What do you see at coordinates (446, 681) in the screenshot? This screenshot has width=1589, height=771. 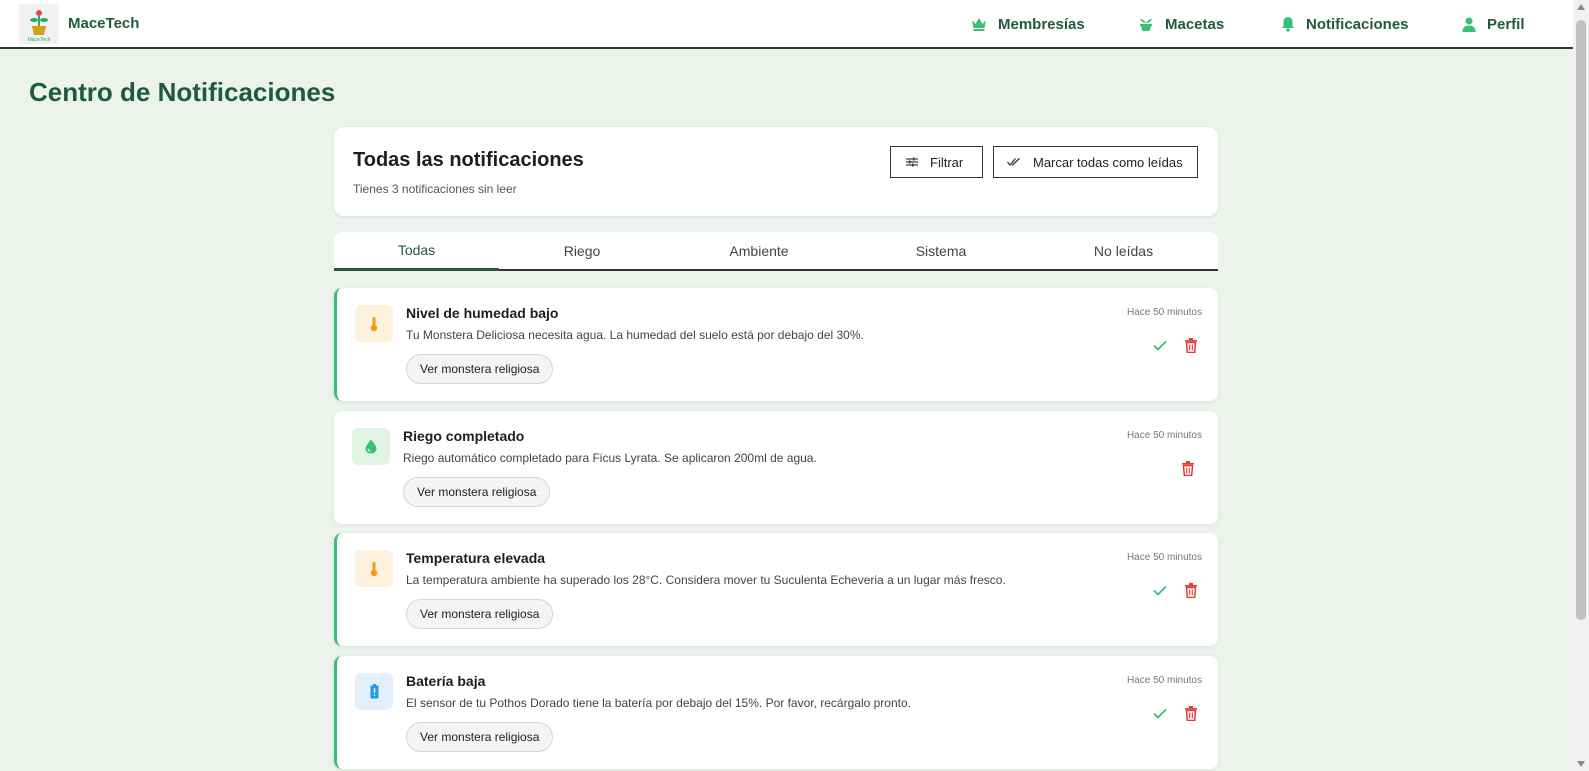 I see `notification-title: Batería baja` at bounding box center [446, 681].